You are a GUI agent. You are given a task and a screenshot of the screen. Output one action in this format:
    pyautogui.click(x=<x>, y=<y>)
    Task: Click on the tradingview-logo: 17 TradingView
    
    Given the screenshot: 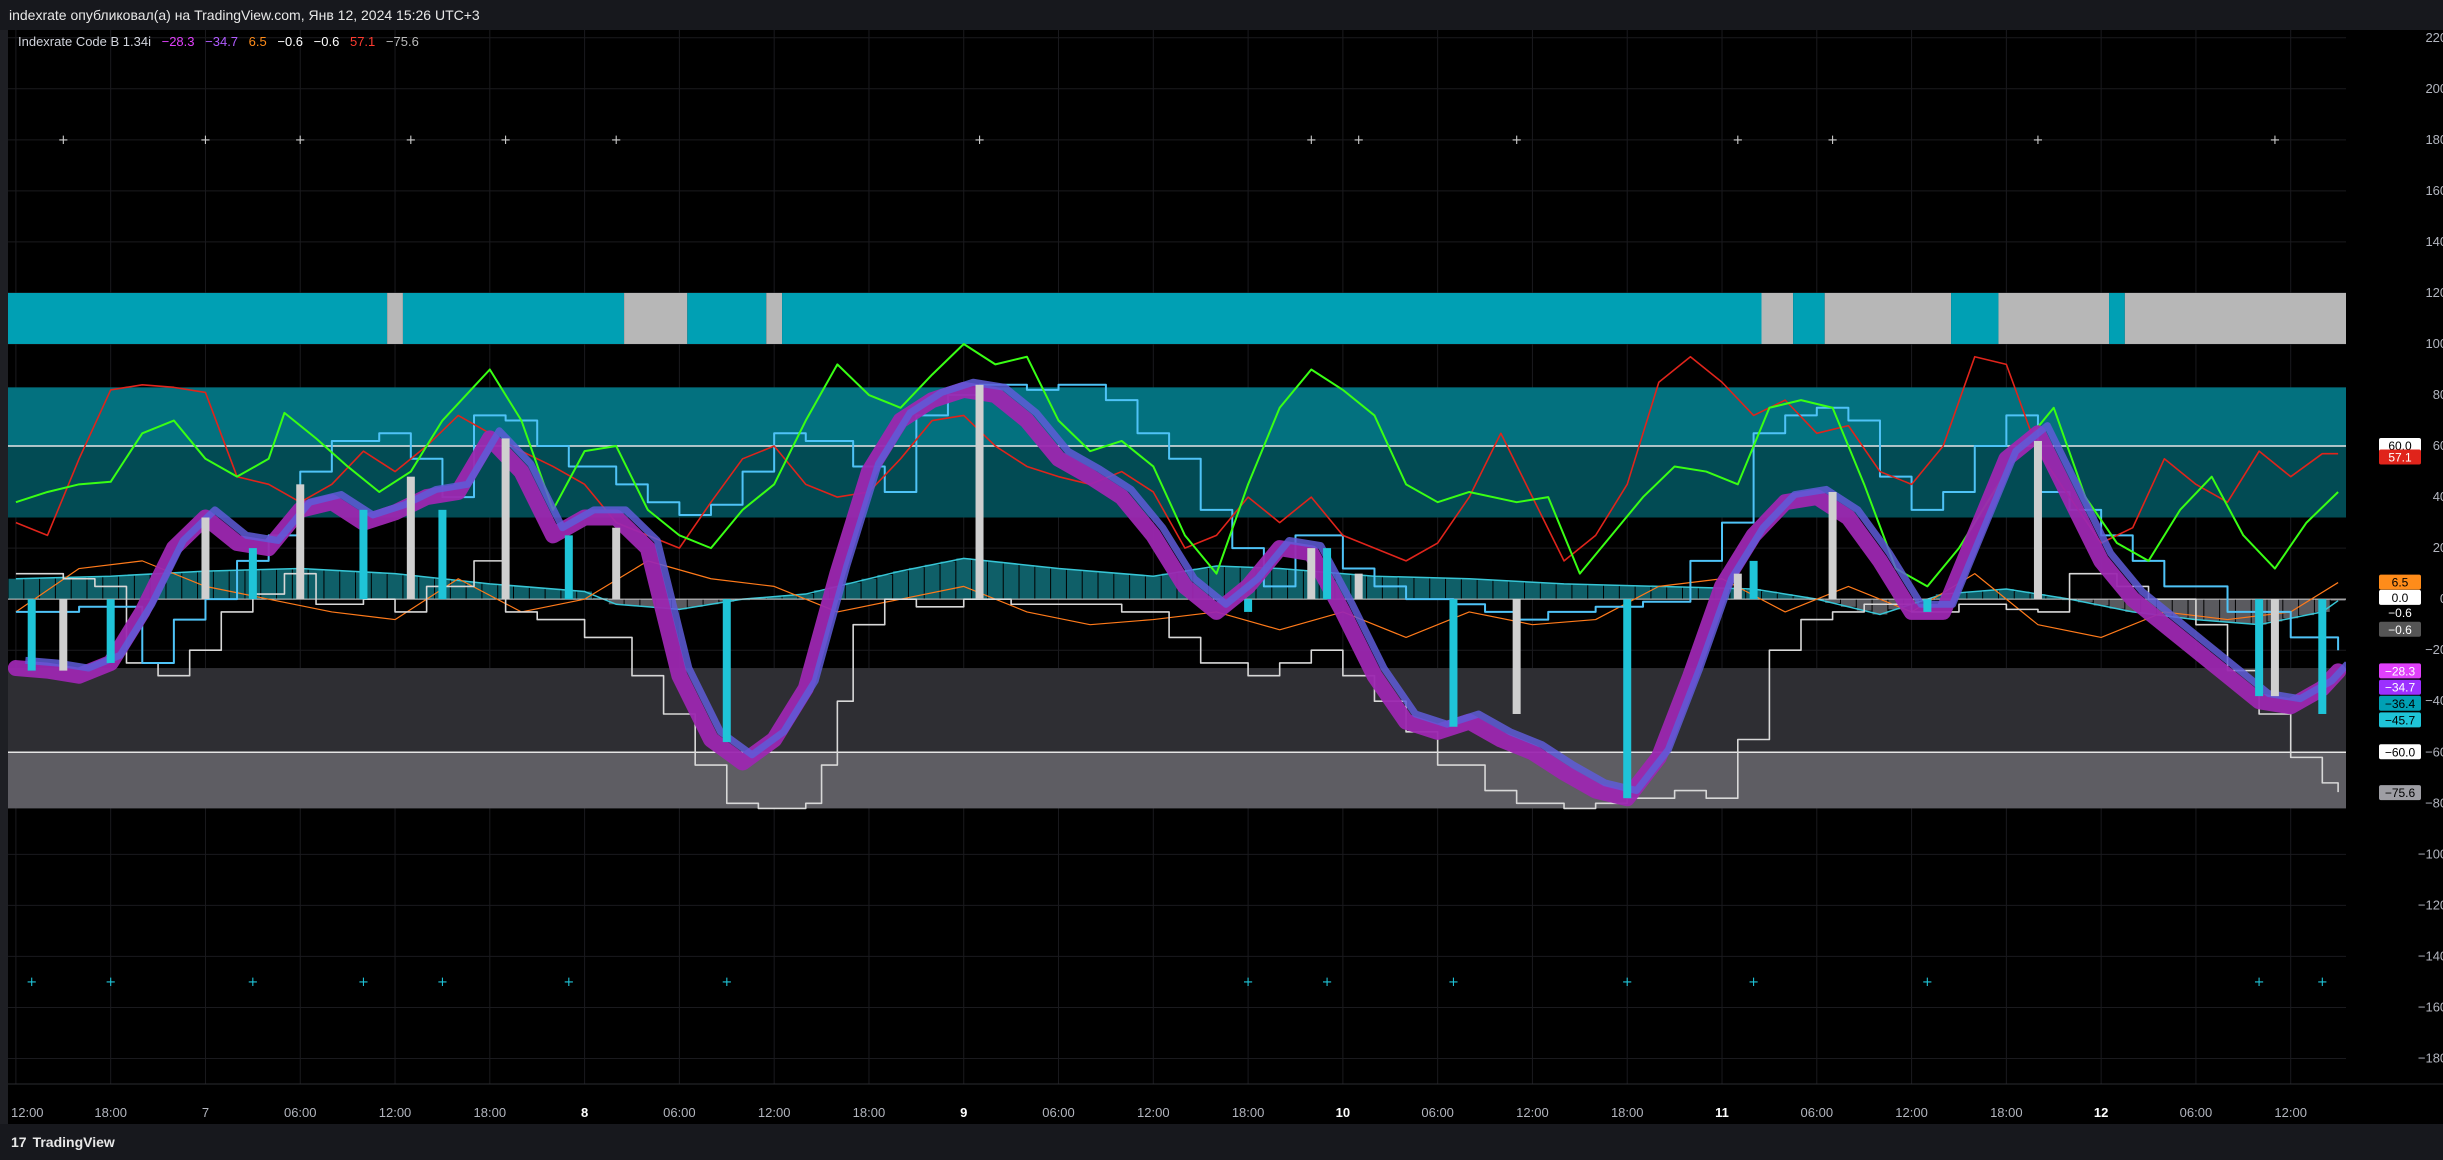 What is the action you would take?
    pyautogui.click(x=66, y=1142)
    